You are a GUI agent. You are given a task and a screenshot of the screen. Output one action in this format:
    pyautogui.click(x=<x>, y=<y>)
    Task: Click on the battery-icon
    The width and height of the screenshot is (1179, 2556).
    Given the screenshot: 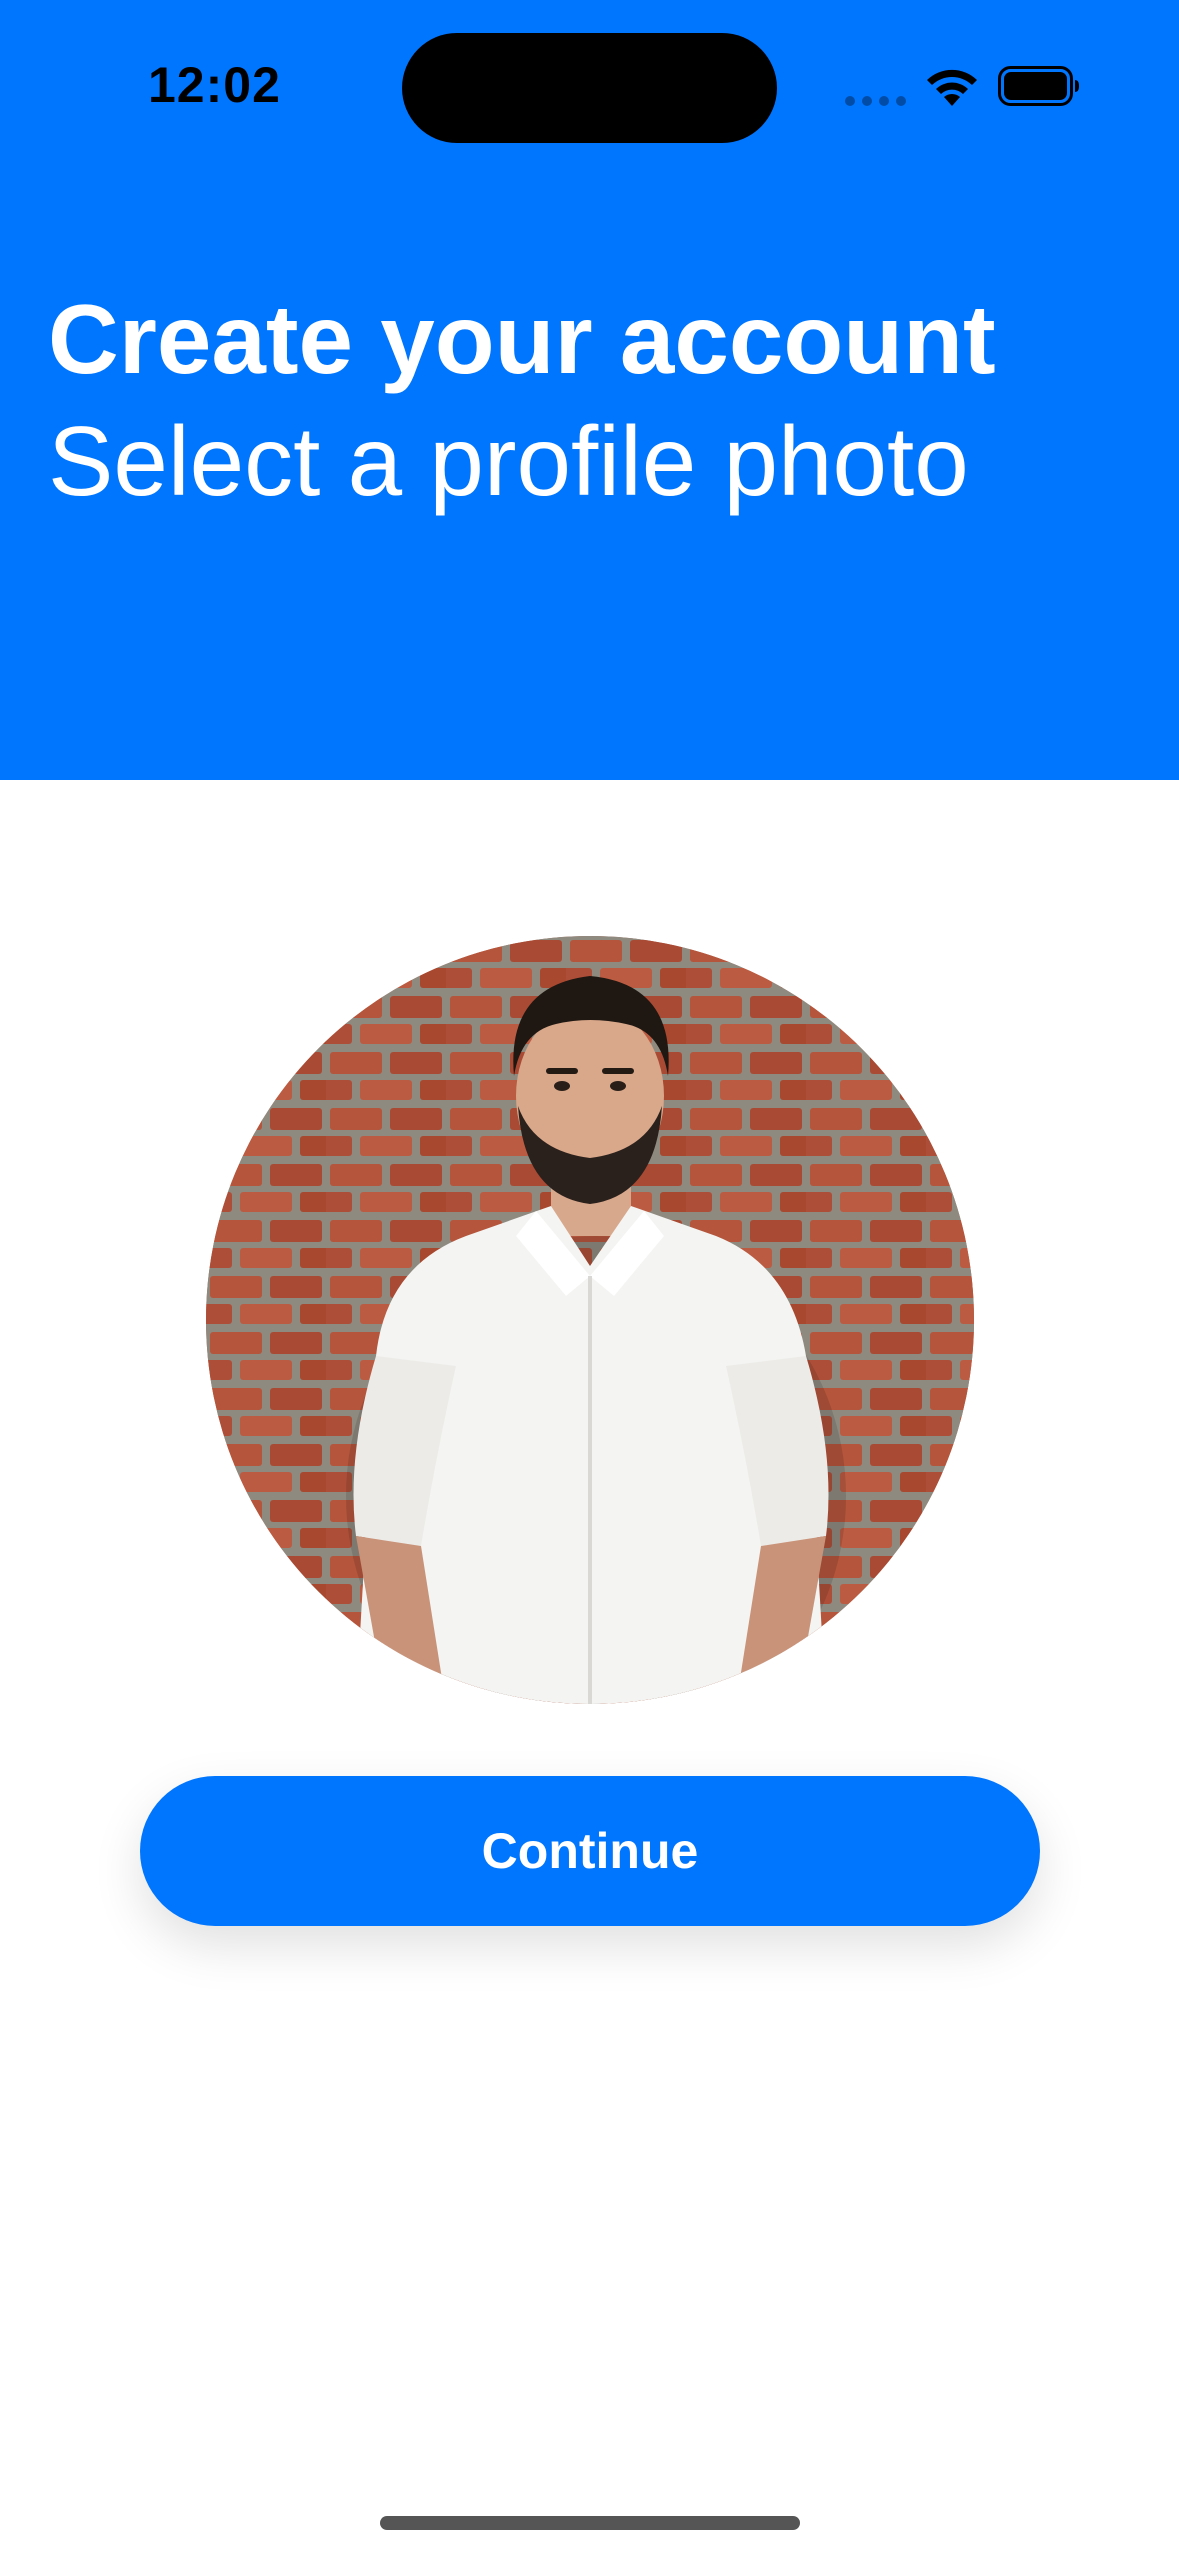 What is the action you would take?
    pyautogui.click(x=1038, y=86)
    